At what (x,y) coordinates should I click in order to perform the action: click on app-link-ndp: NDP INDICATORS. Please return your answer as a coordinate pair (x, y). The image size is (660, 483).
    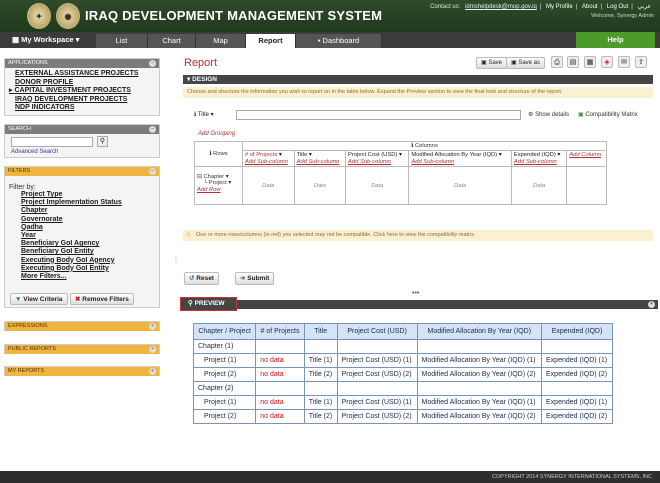
    Looking at the image, I should click on (82, 108).